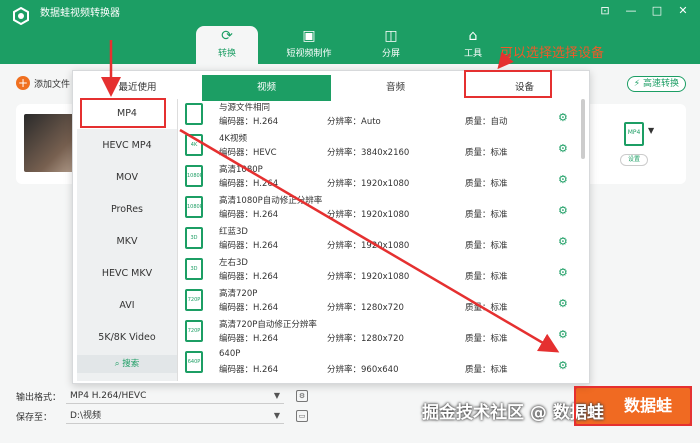 Image resolution: width=700 pixels, height=443 pixels. I want to click on popup-tab-audio: 音频, so click(395, 88).